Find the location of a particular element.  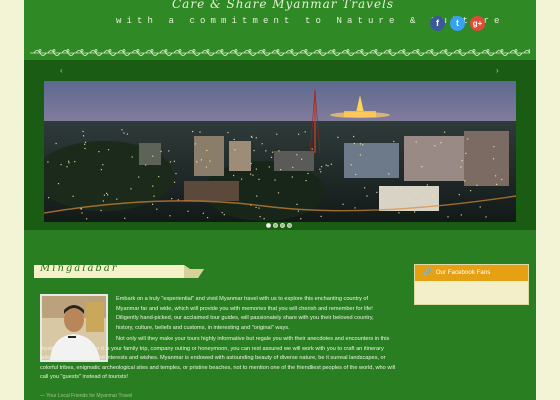

twitter-icon: t is located at coordinates (457, 23).